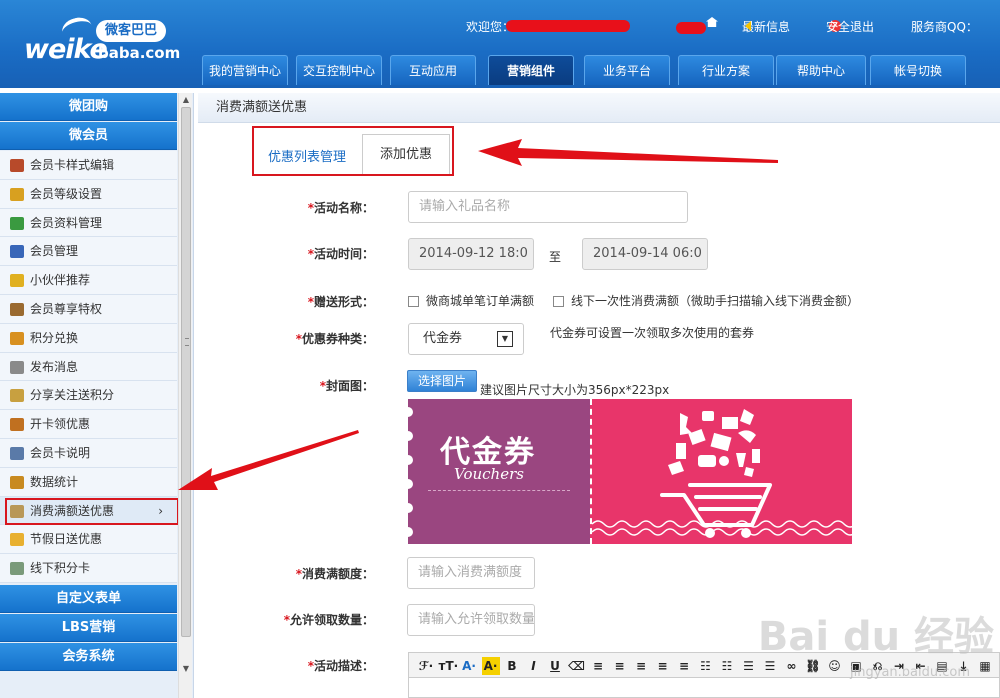 This screenshot has height=698, width=1000. What do you see at coordinates (66, 539) in the screenshot?
I see `sidebar-item-label: 节假日送优惠` at bounding box center [66, 539].